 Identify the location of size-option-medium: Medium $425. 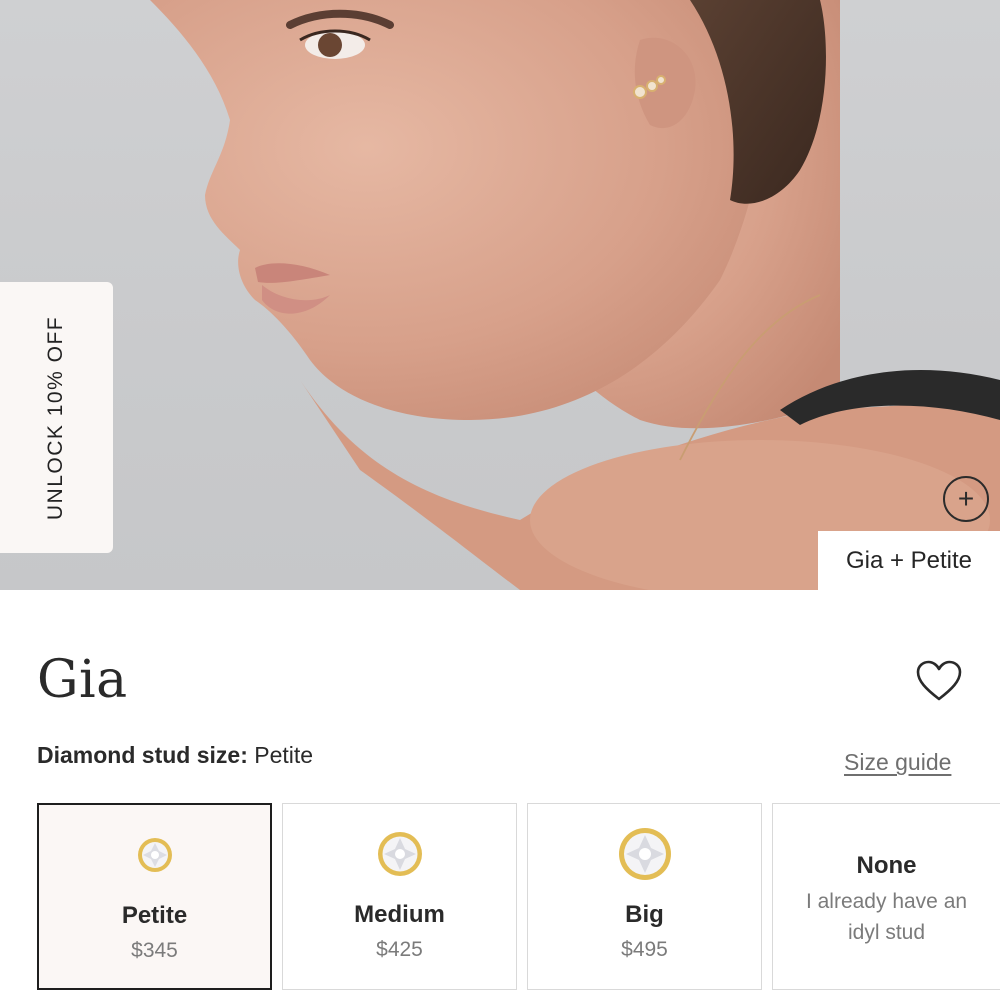
(399, 896).